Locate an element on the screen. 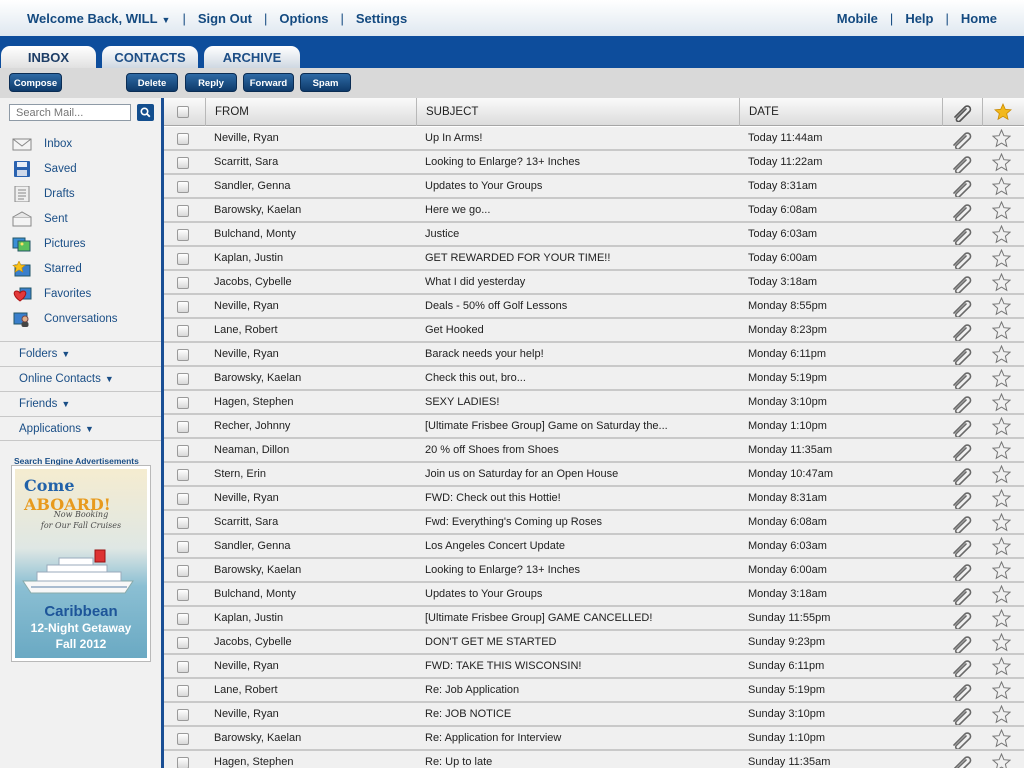 Image resolution: width=1024 pixels, height=768 pixels. search-button is located at coordinates (145, 112).